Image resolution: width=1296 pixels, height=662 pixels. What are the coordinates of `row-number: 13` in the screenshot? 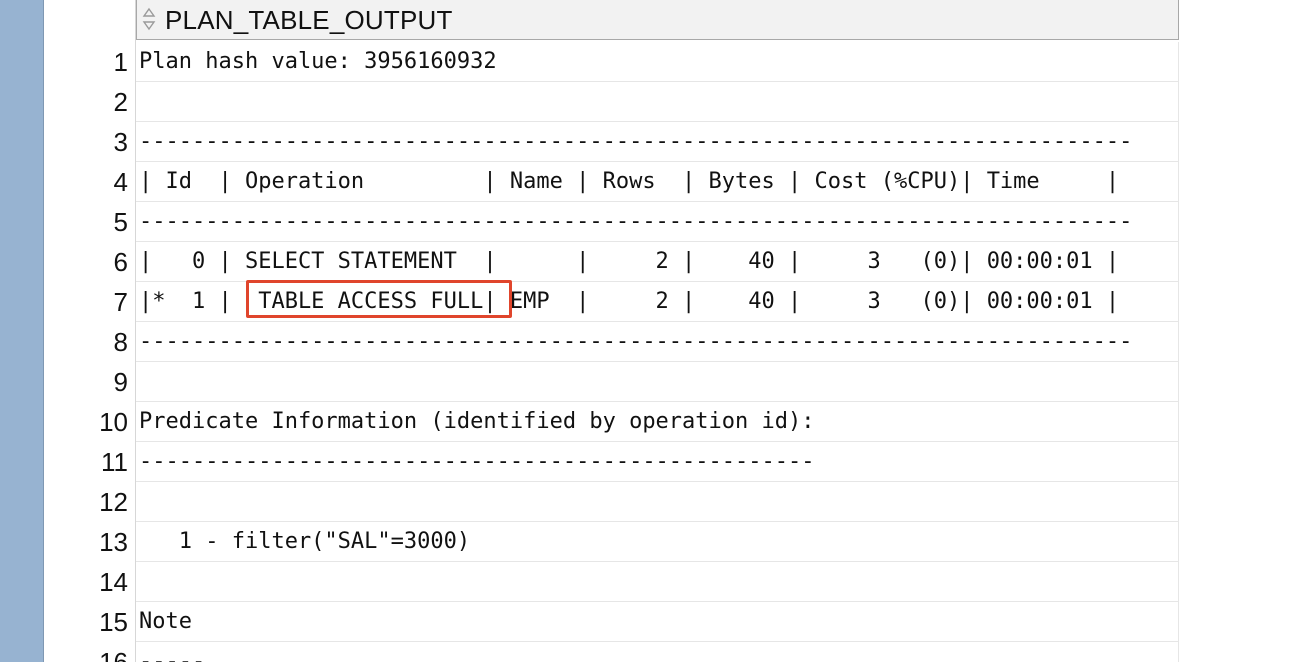 It's located at (113, 542).